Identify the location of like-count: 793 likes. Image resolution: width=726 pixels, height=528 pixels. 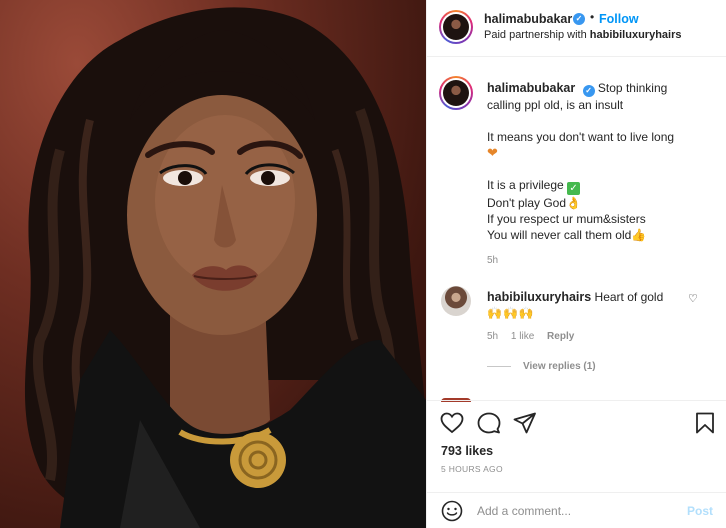
(467, 451).